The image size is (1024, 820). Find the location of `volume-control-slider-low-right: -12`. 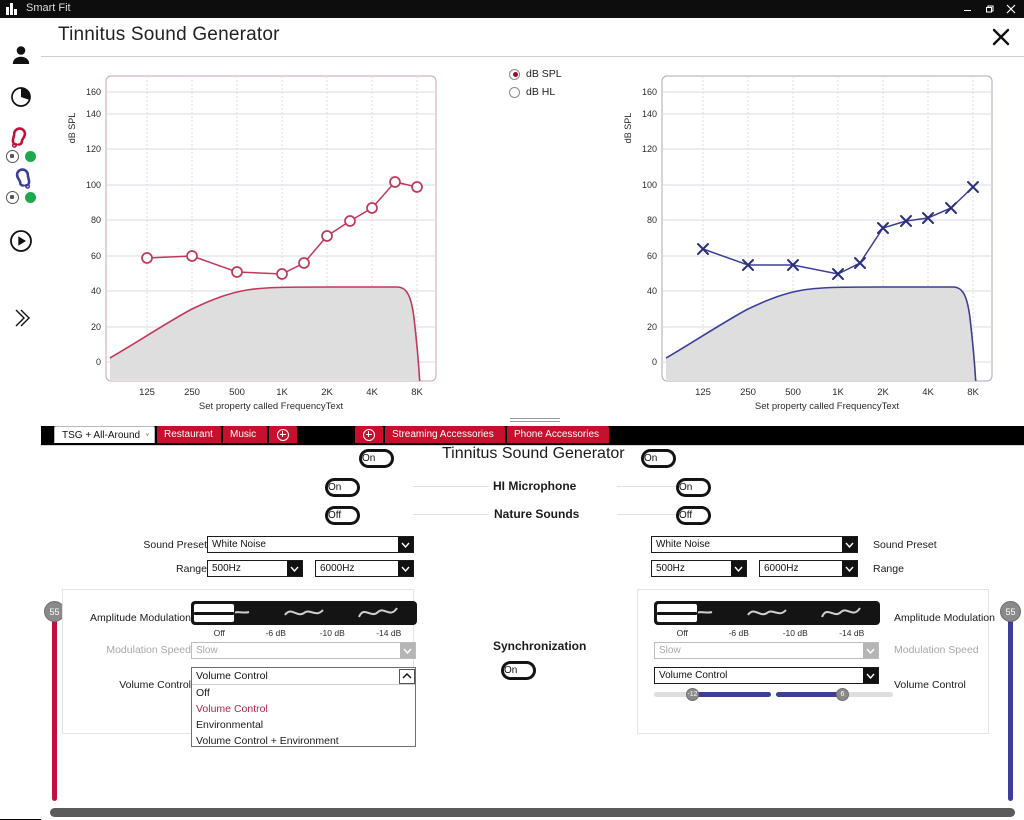

volume-control-slider-low-right: -12 is located at coordinates (712, 694).